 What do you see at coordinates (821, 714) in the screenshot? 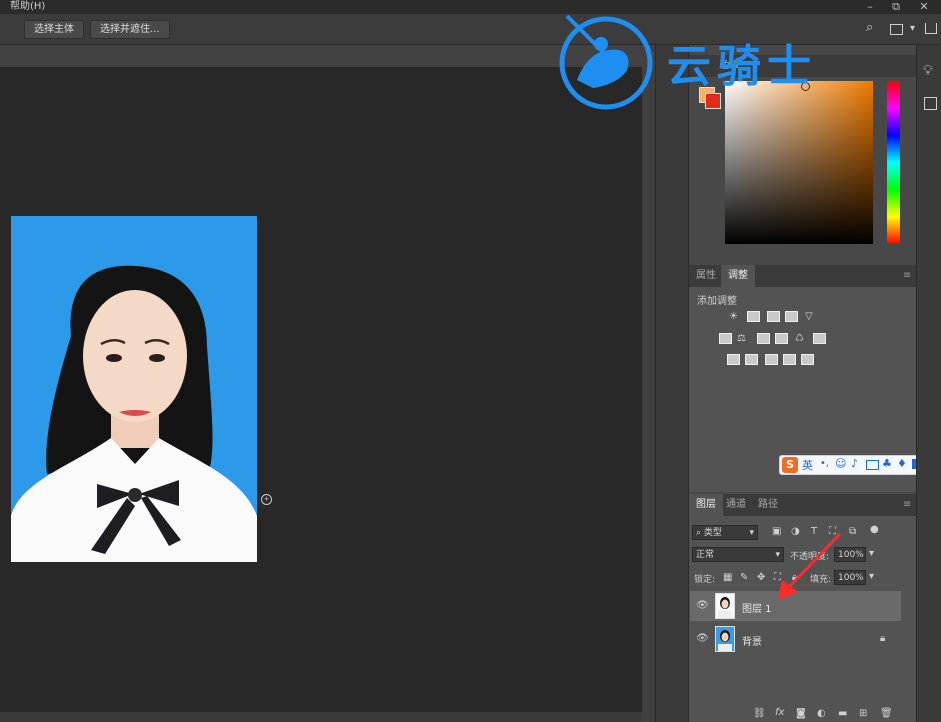
I see `adjustment-icon: ◐` at bounding box center [821, 714].